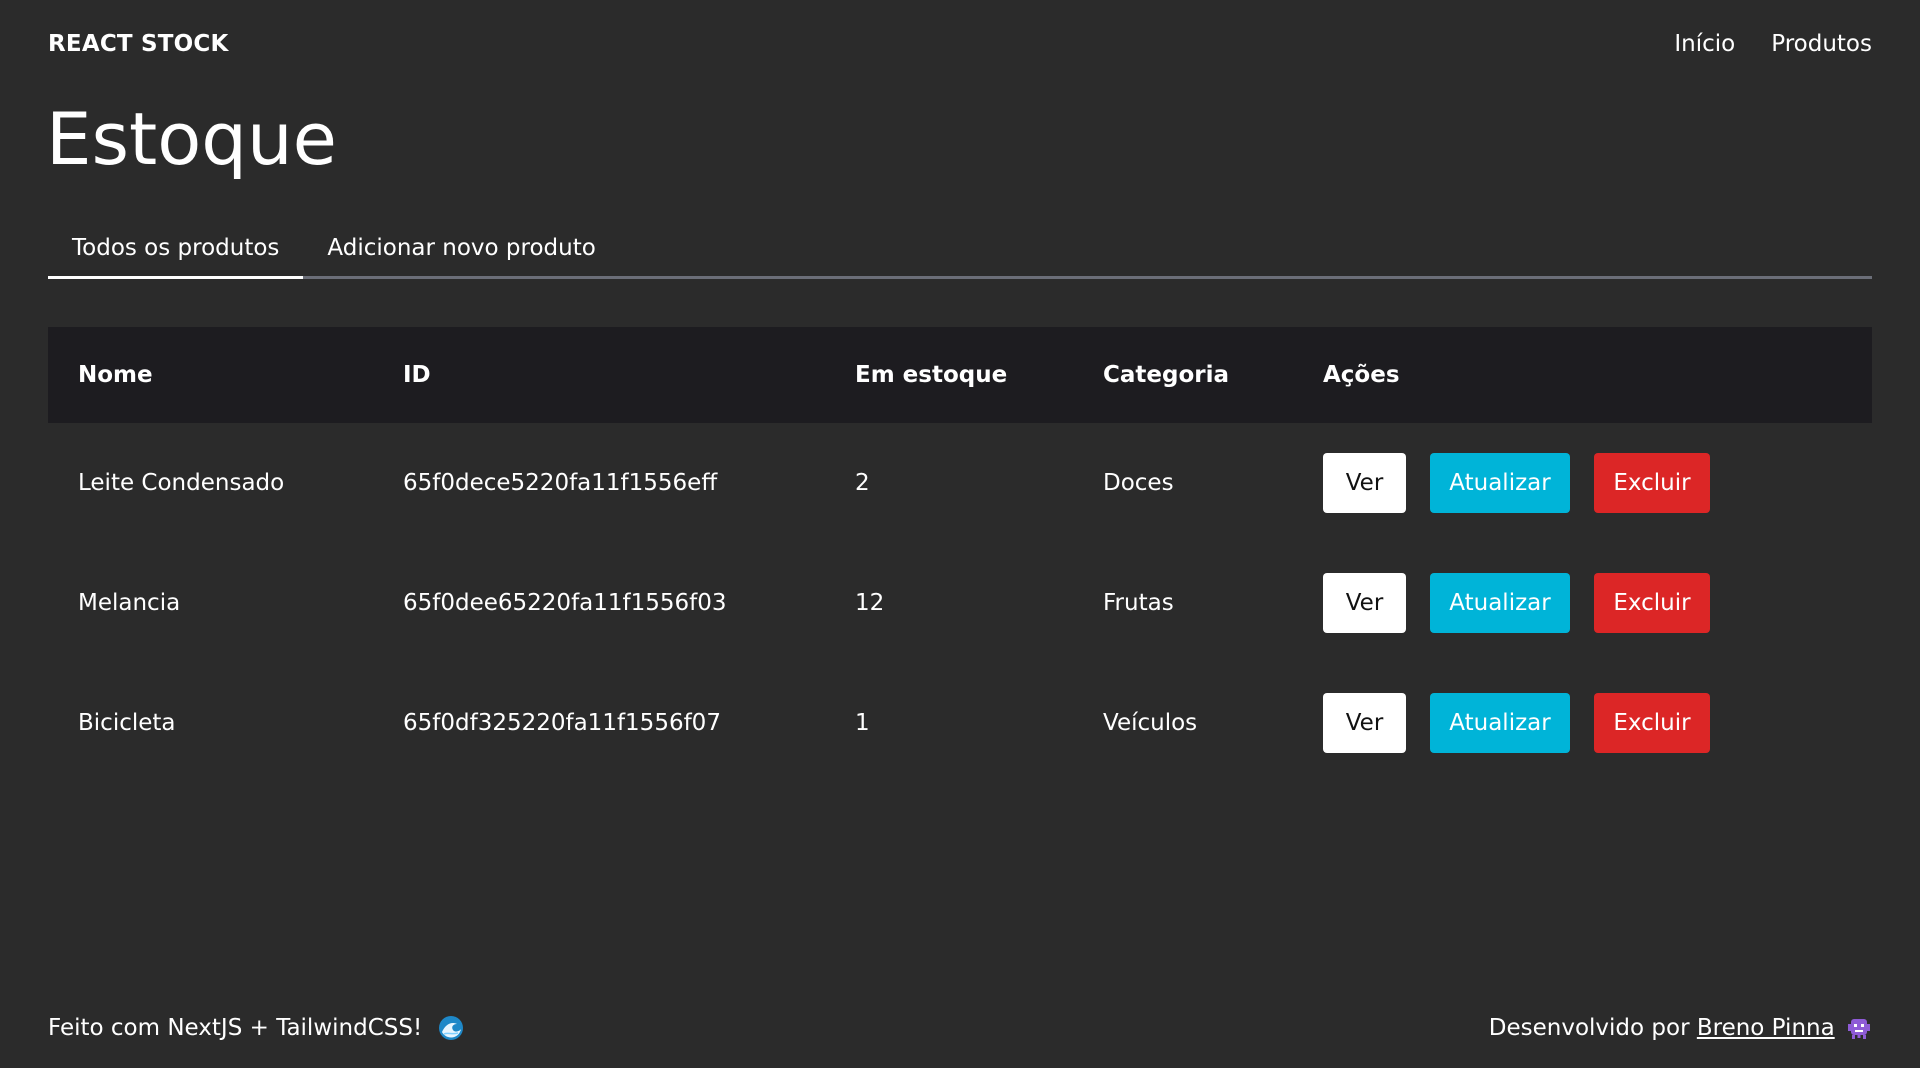  What do you see at coordinates (191, 139) in the screenshot?
I see `page-title: Estoque` at bounding box center [191, 139].